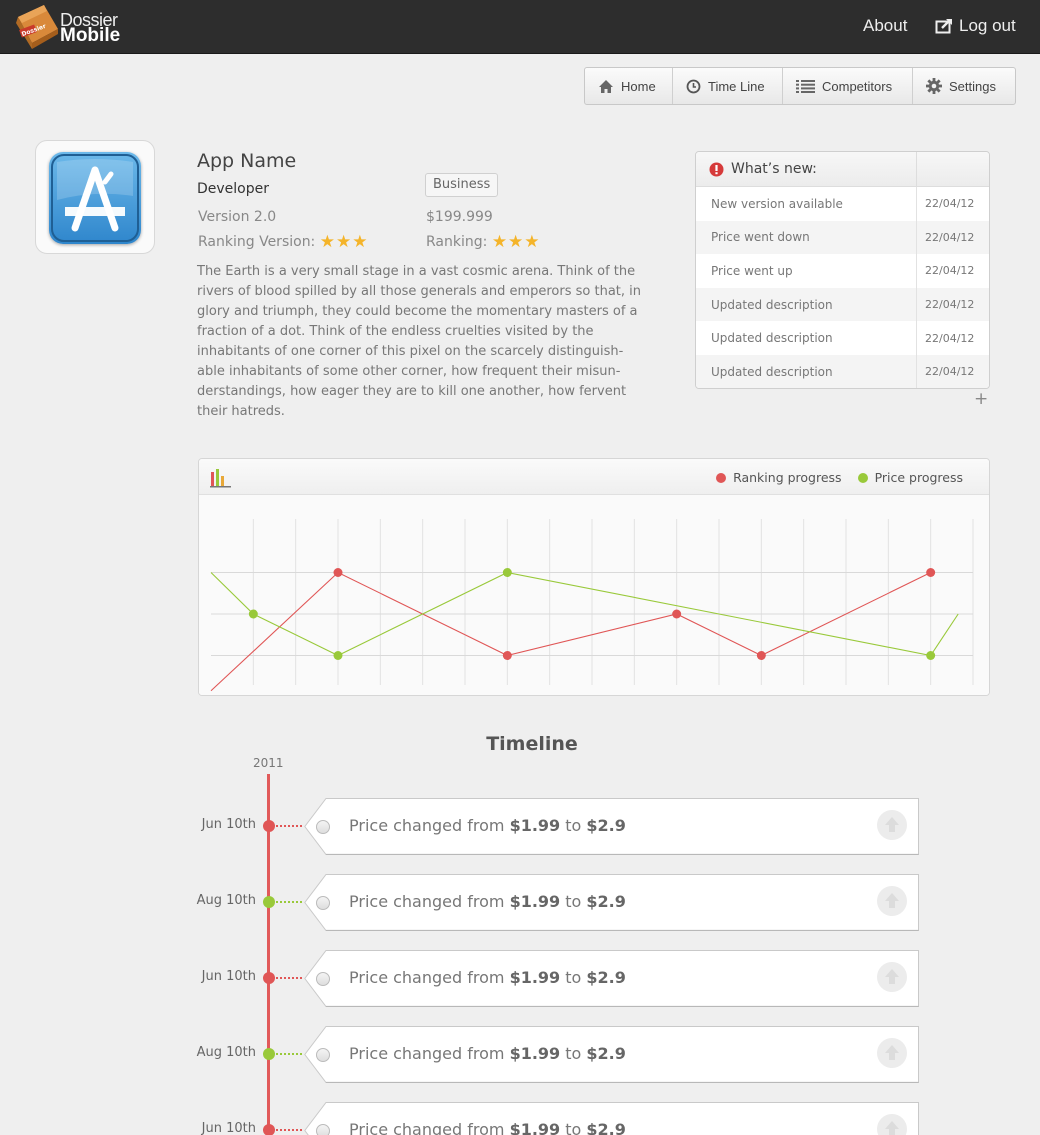 The width and height of the screenshot is (1040, 1135). What do you see at coordinates (918, 477) in the screenshot?
I see `legend-label: Price progress` at bounding box center [918, 477].